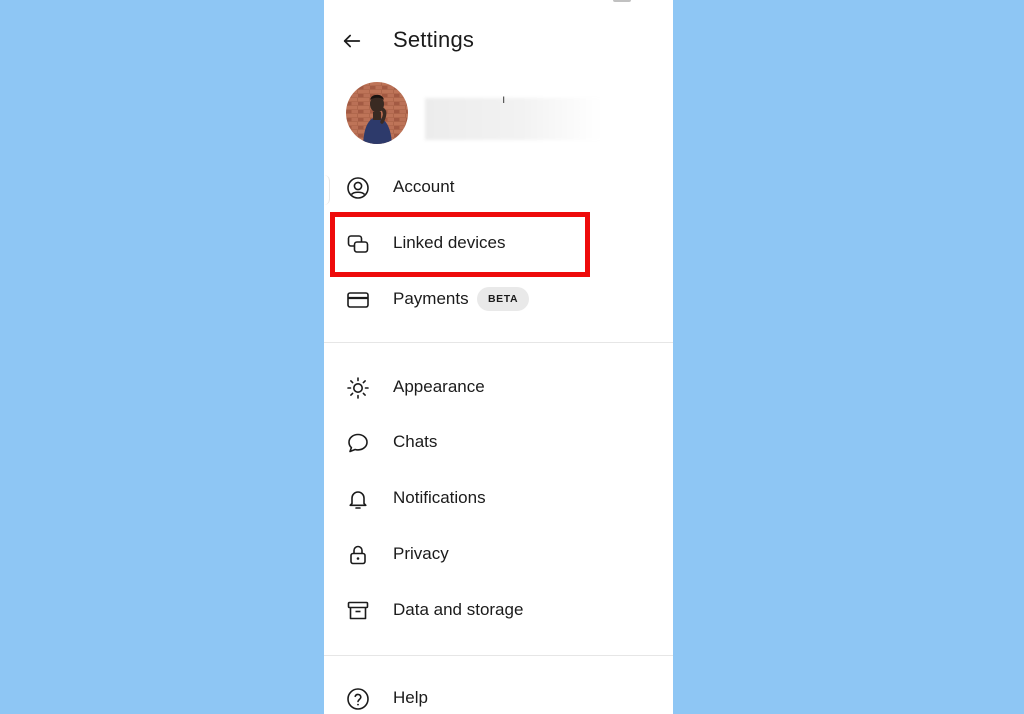 This screenshot has width=1024, height=714. I want to click on account-circle-icon, so click(358, 188).